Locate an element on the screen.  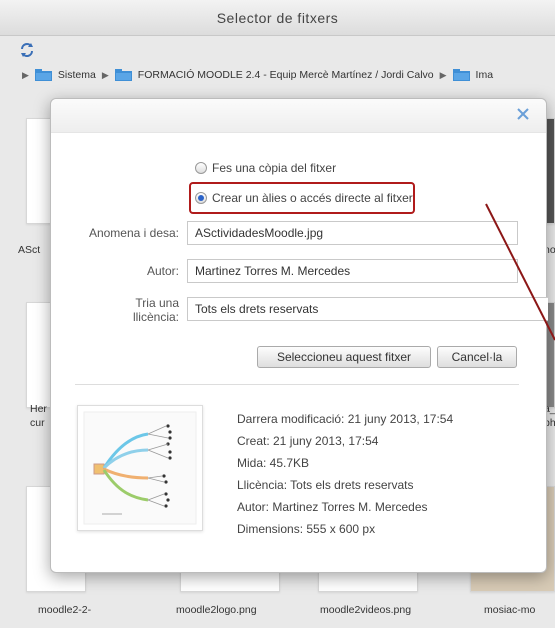
info-created: Creat: 21 juny 2013, 17:54 is located at coordinates (308, 441).